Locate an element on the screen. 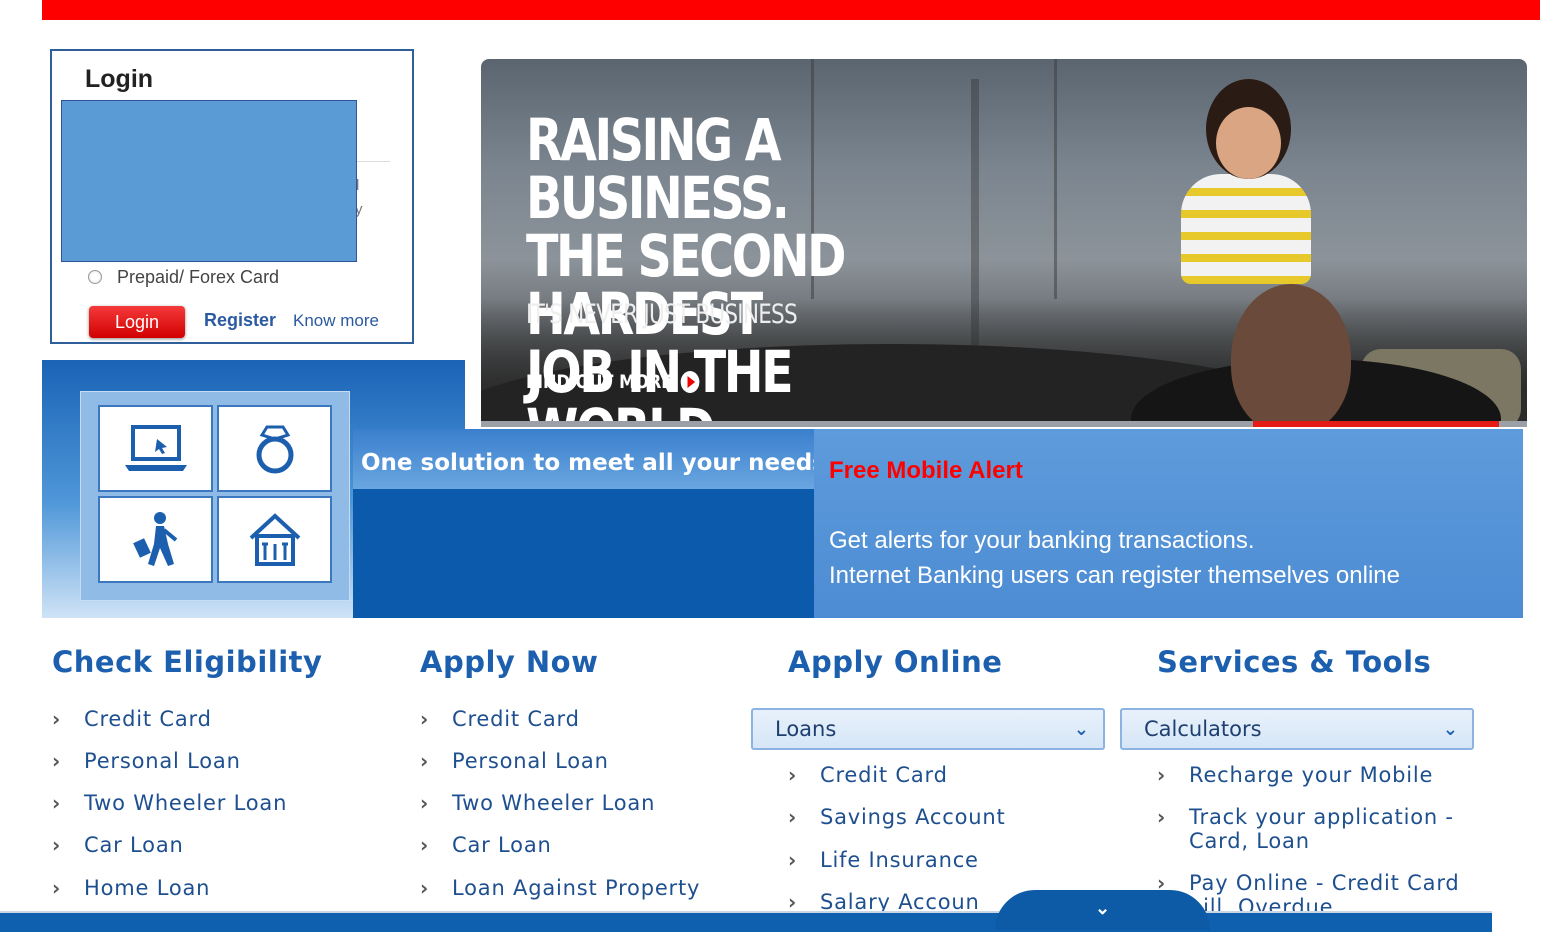  tile-ring is located at coordinates (274, 448).